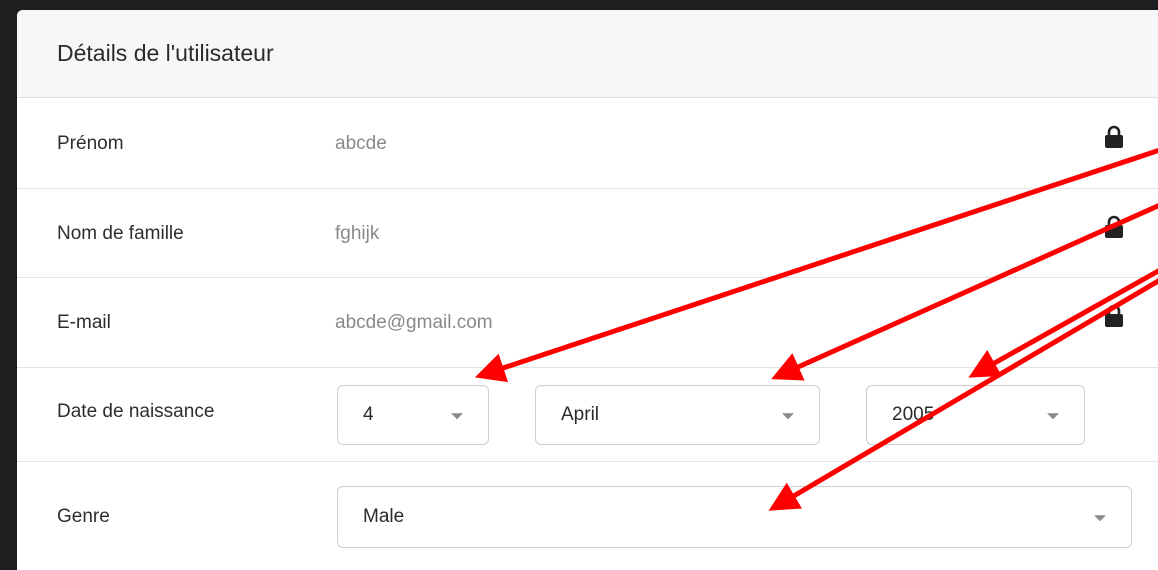 This screenshot has width=1158, height=570. I want to click on gender-label: Genre, so click(83, 516).